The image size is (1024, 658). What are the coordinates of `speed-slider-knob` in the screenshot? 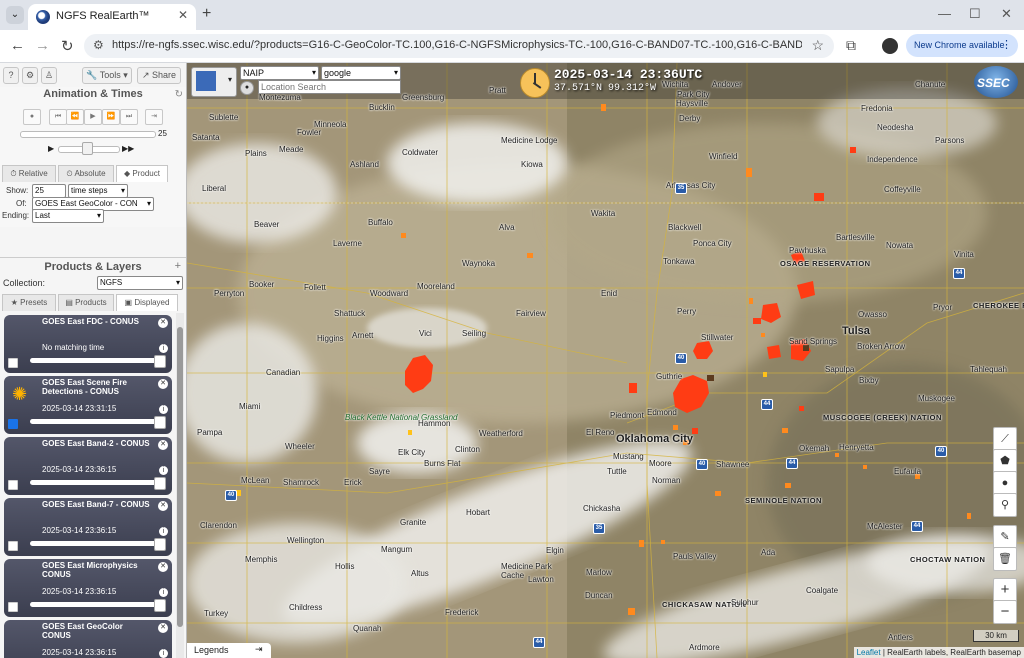 It's located at (87, 148).